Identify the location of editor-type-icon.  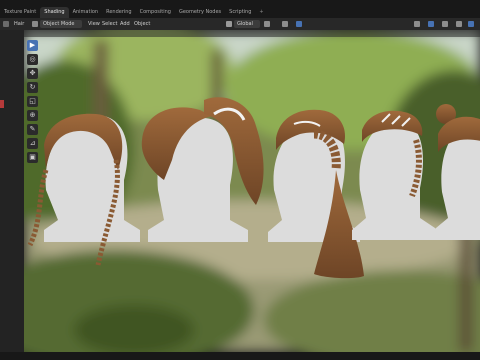
(6, 24).